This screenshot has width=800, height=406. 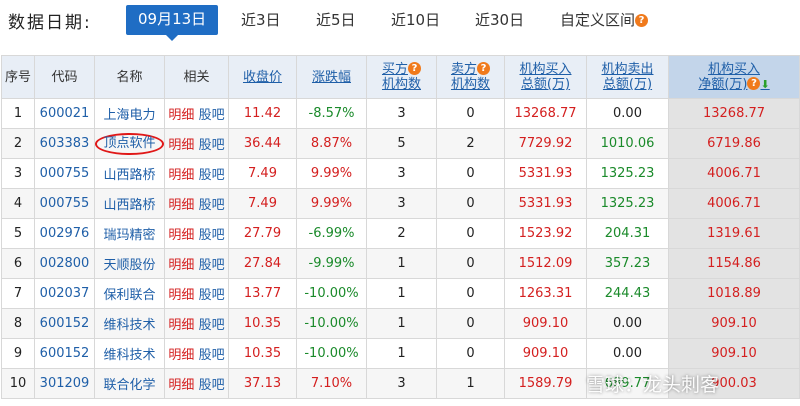 I want to click on stock-code: 301209, so click(x=64, y=383).